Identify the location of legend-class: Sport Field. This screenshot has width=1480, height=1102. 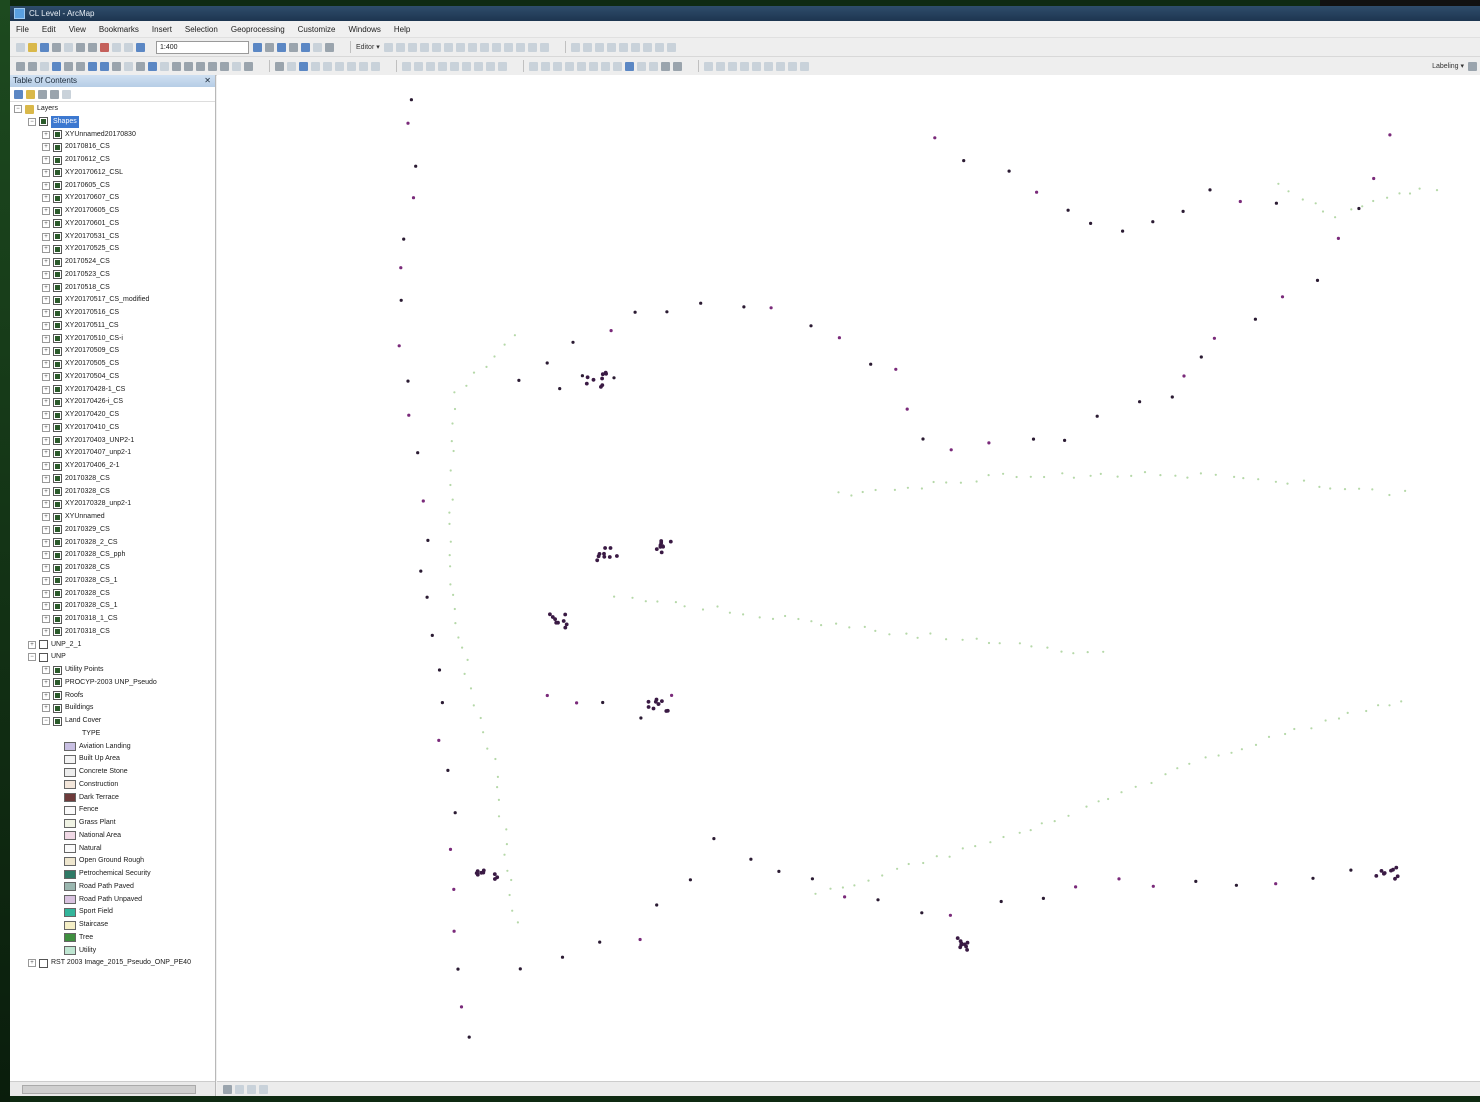
(88, 912).